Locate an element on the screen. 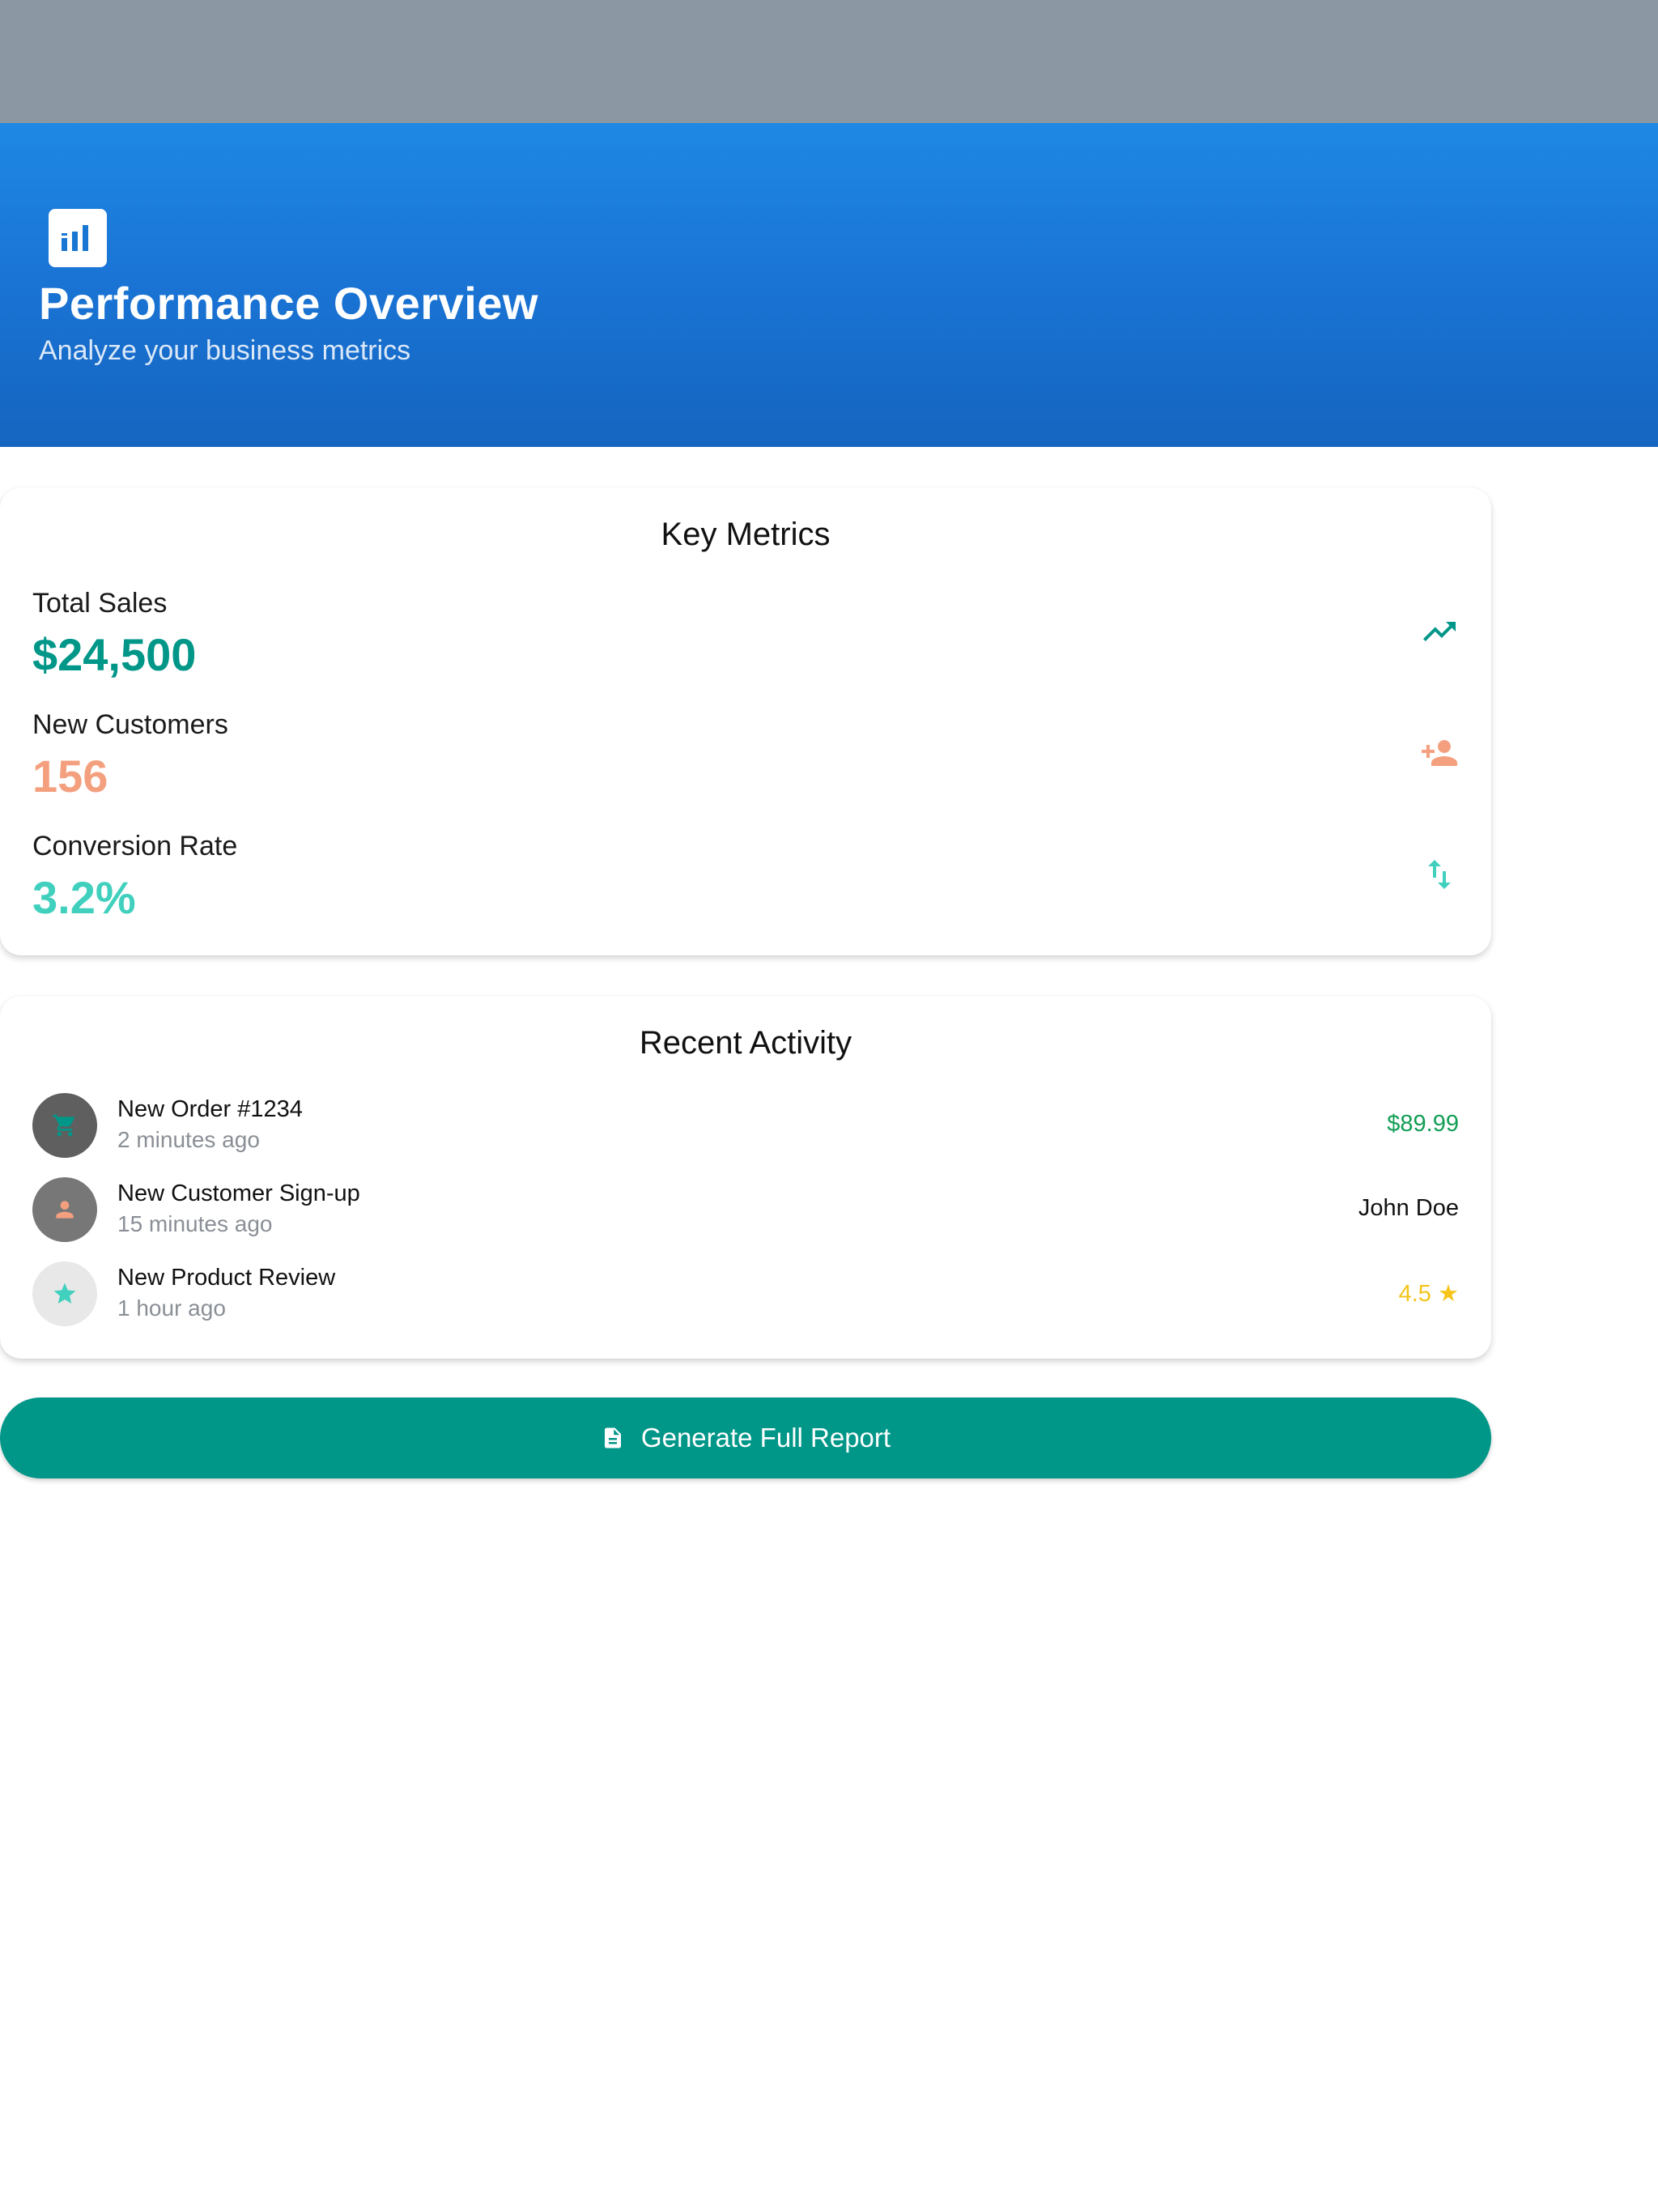  metric-label: New Customers is located at coordinates (130, 724).